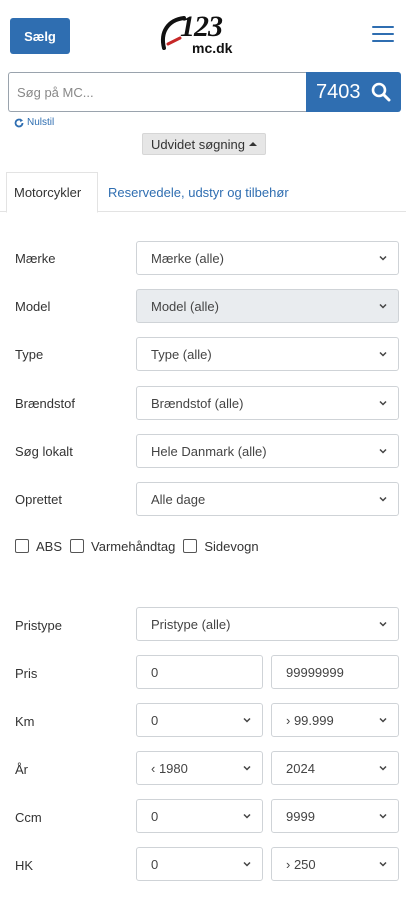 This screenshot has width=406, height=900. What do you see at coordinates (335, 768) in the screenshot?
I see `year-to-select: 2024` at bounding box center [335, 768].